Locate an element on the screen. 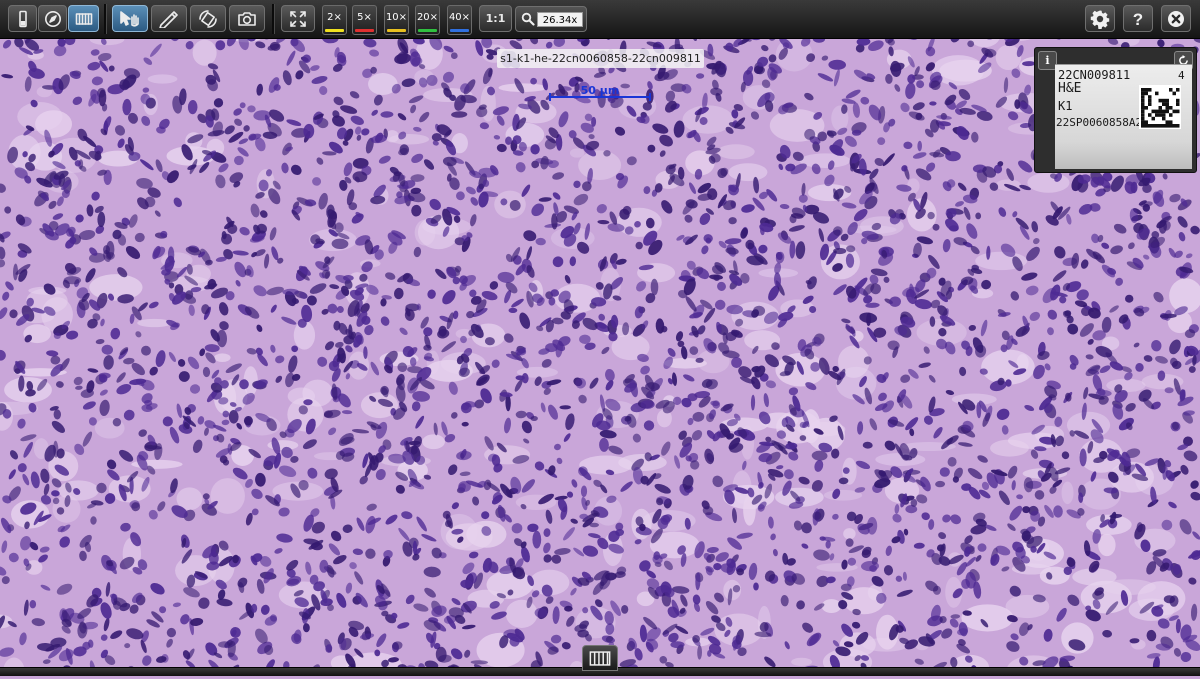 The width and height of the screenshot is (1200, 679). slide-overview-button is located at coordinates (22, 18).